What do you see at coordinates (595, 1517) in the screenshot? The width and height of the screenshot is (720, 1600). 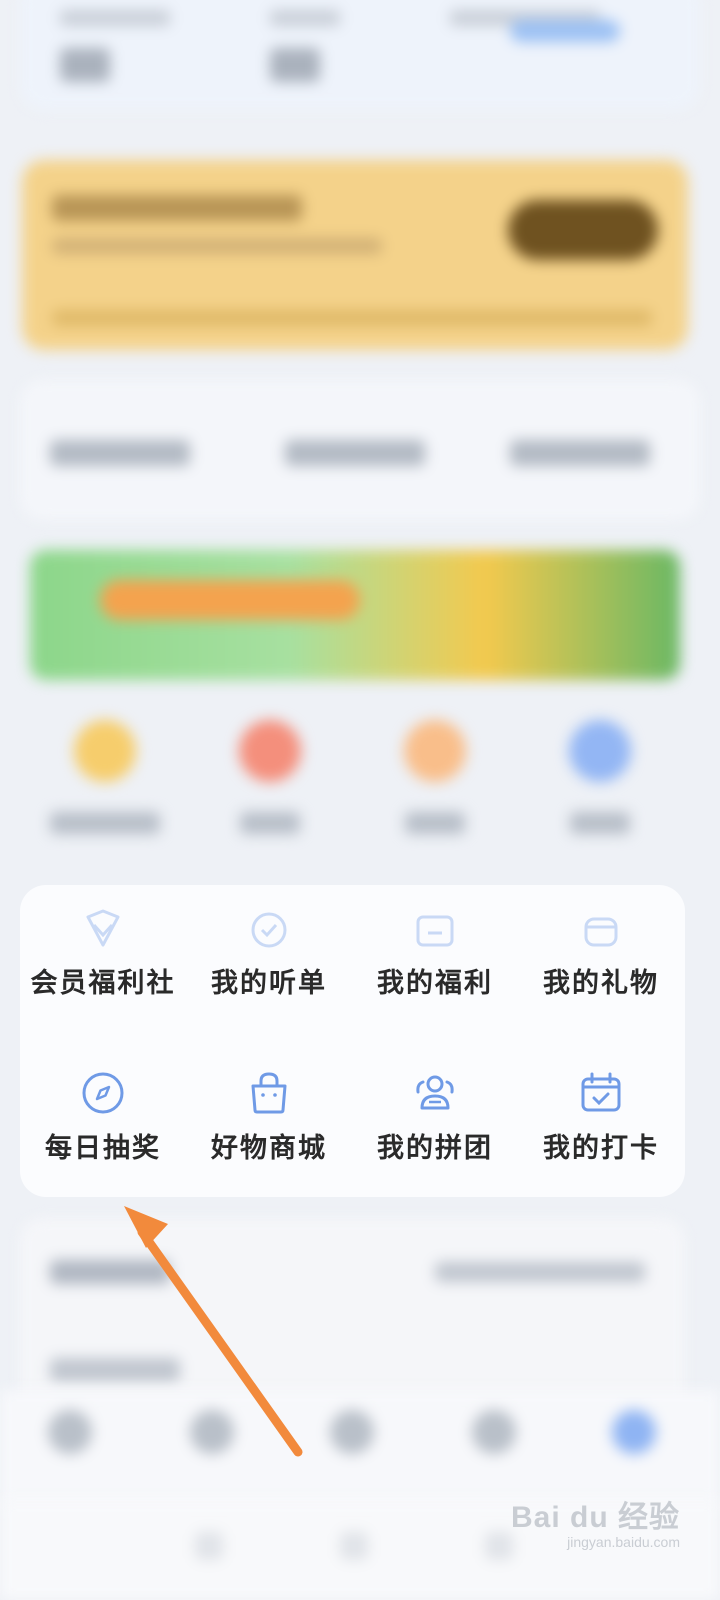 I see `watermark-brand: Bai du 经验` at bounding box center [595, 1517].